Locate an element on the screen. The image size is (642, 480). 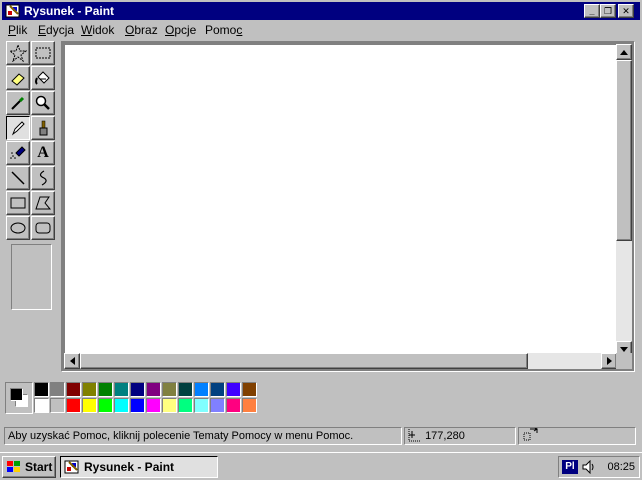
taskbar-button-paint: Rysunek - Paint is located at coordinates (139, 467).